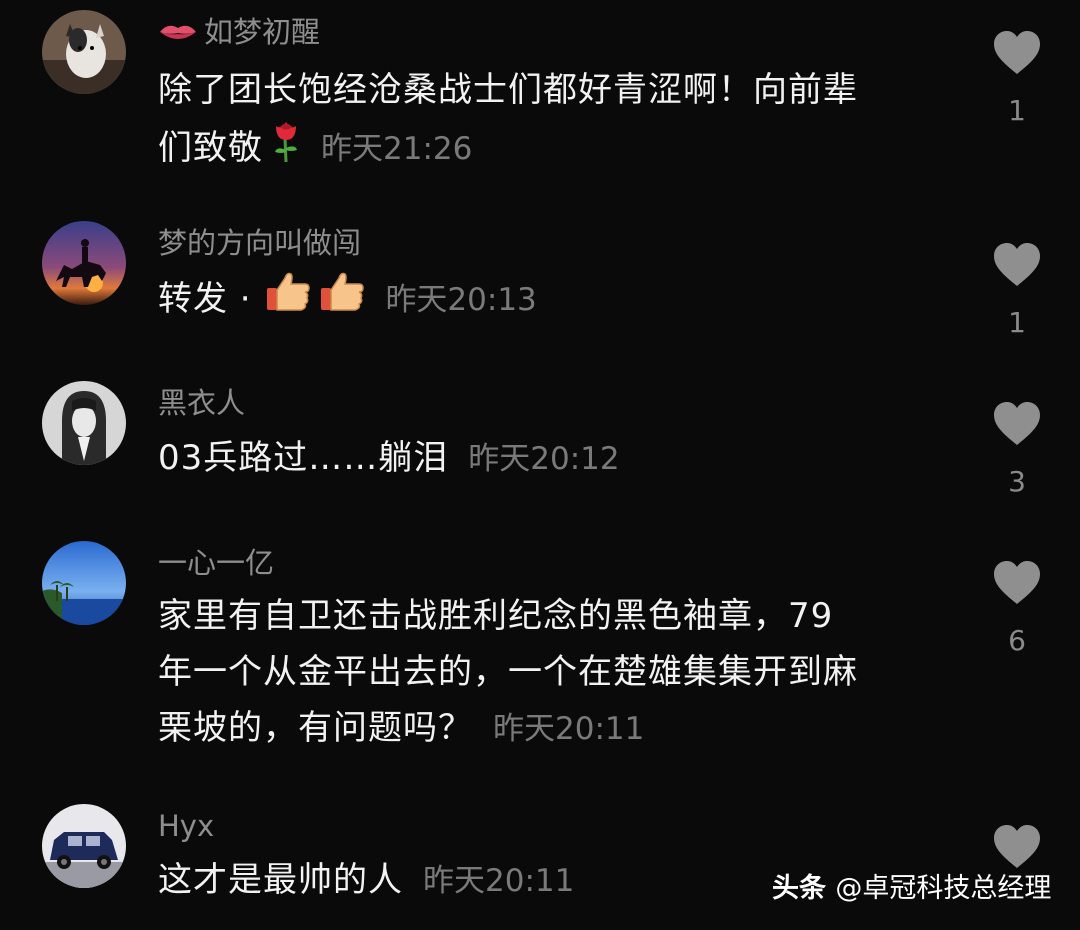  I want to click on comment-line: 家里有自卫还击战胜利纪念的黑色袖章，79, so click(496, 616).